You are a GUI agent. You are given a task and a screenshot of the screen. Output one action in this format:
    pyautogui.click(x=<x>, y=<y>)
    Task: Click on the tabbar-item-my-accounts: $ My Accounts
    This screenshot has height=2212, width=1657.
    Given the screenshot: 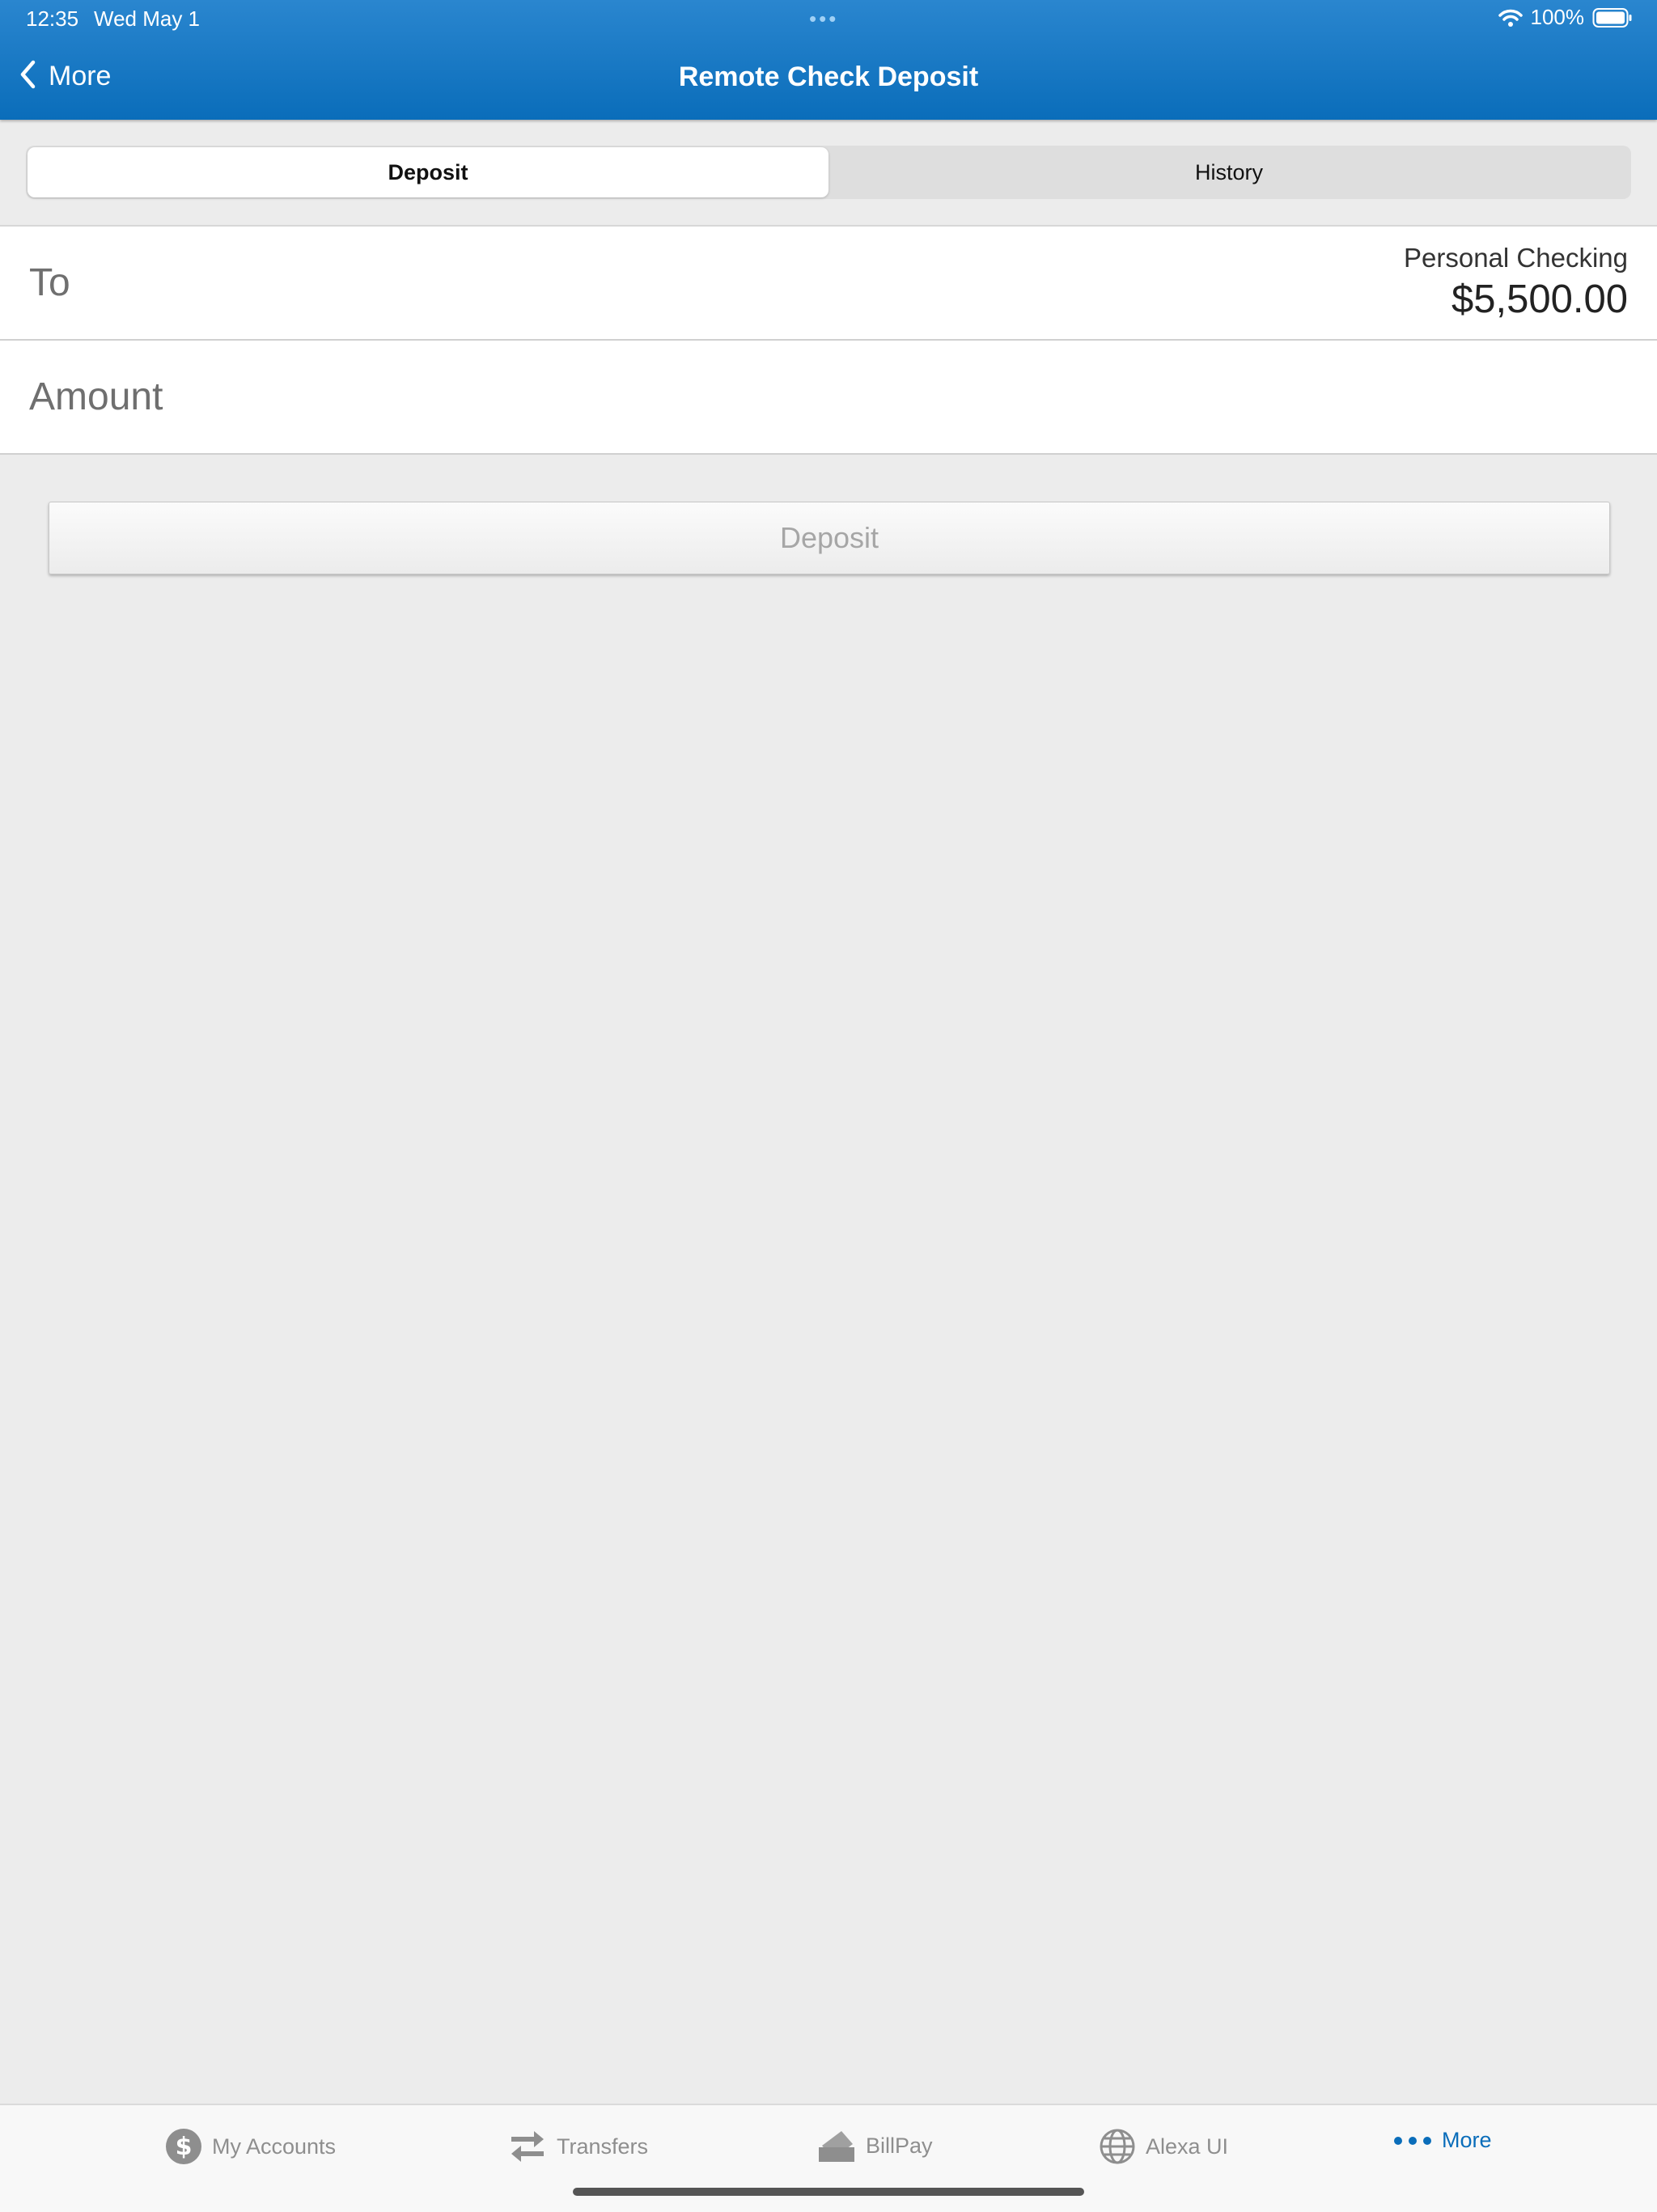 What is the action you would take?
    pyautogui.click(x=251, y=2146)
    